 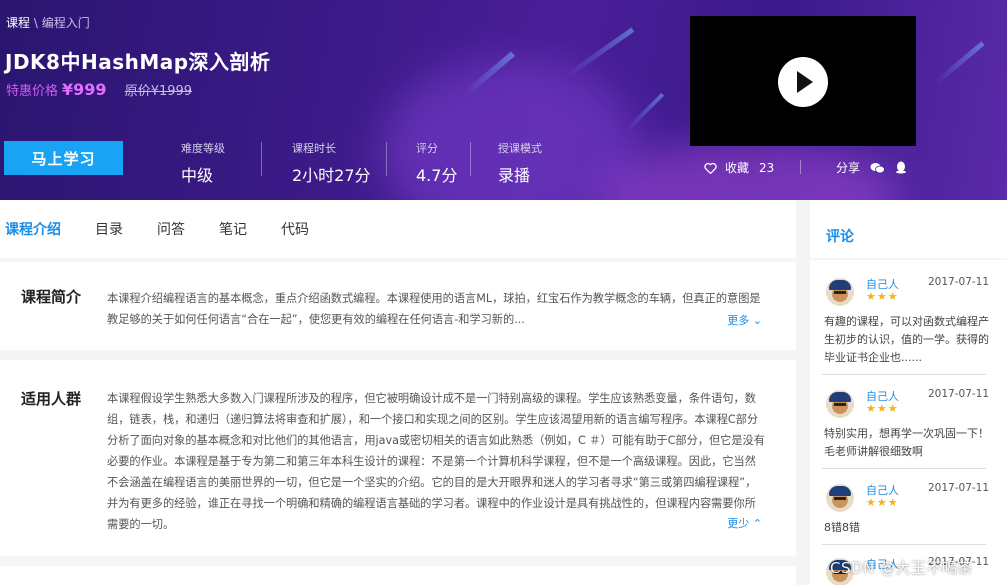 What do you see at coordinates (18, 23) in the screenshot?
I see `breadcrumb-root: 课程` at bounding box center [18, 23].